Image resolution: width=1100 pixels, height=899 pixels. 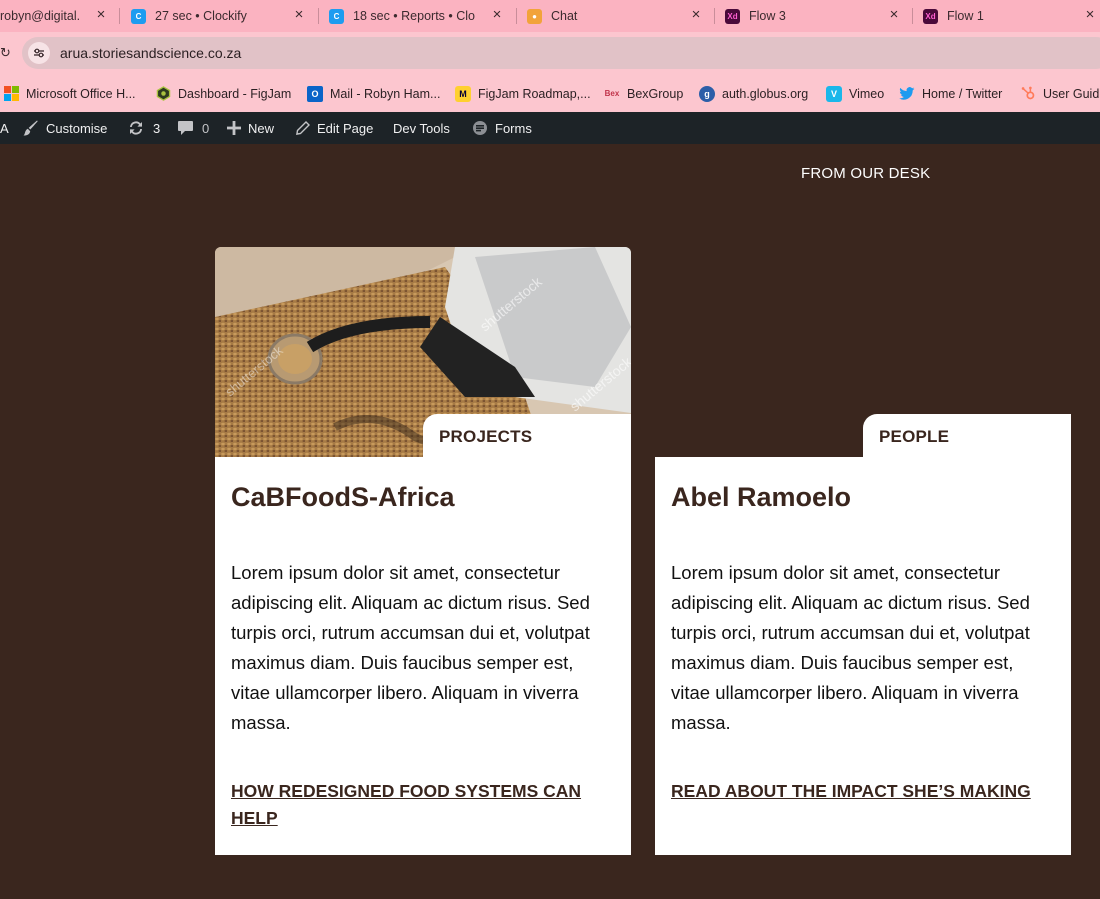 I want to click on card-link: HOW REDESIGNED FOOD SYSTEMS CAN HELP, so click(x=416, y=805).